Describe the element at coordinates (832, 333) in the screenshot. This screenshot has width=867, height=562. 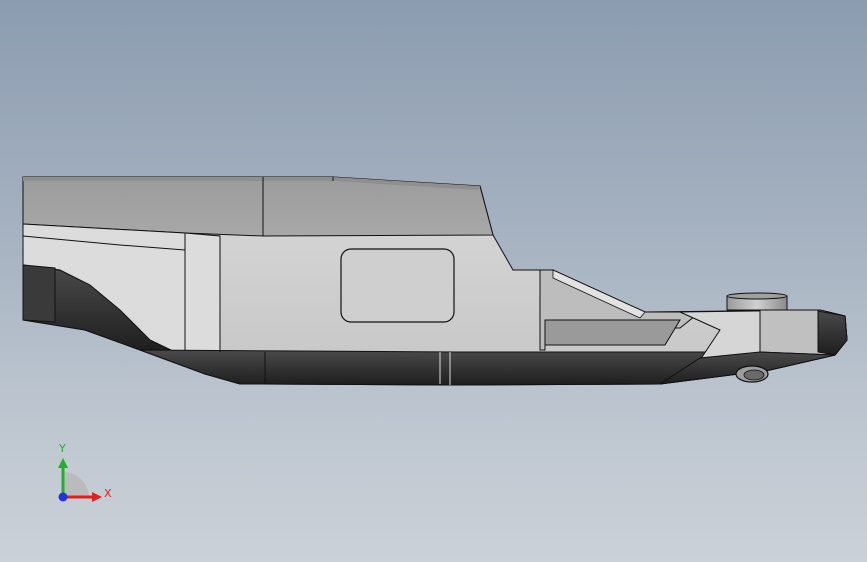
I see `part-right-nose-tip` at that location.